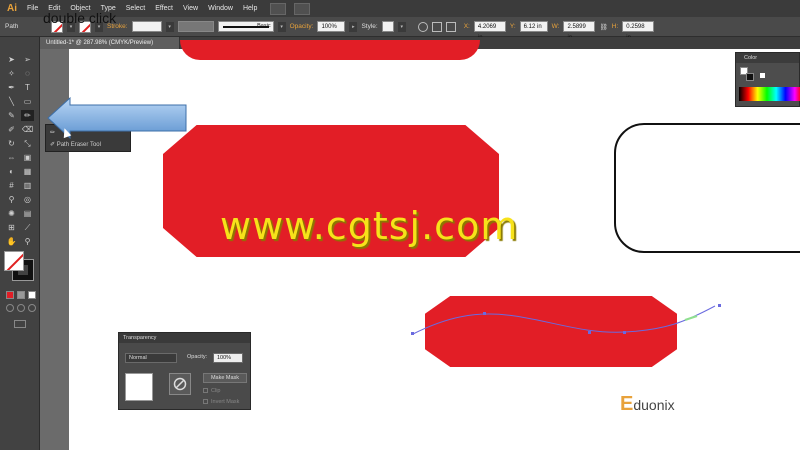  Describe the element at coordinates (330, 50) in the screenshot. I see `red-shape-top` at that location.